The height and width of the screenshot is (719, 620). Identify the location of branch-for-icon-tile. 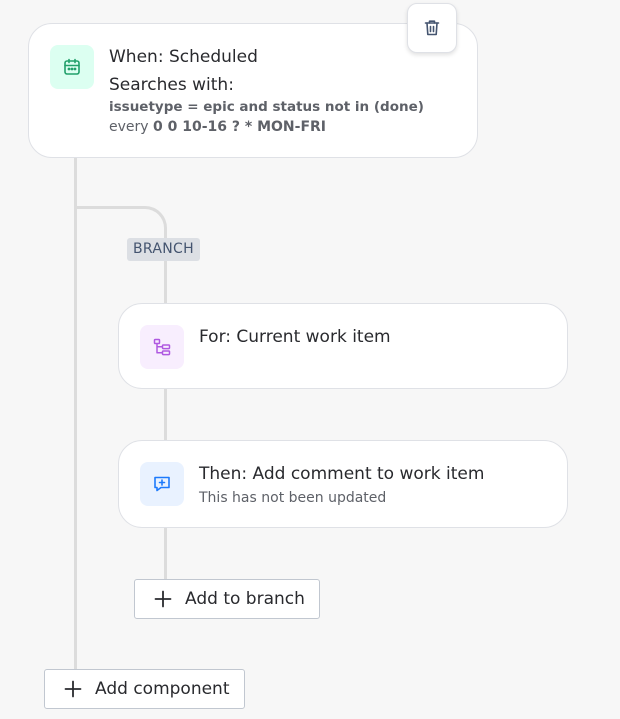
(162, 347).